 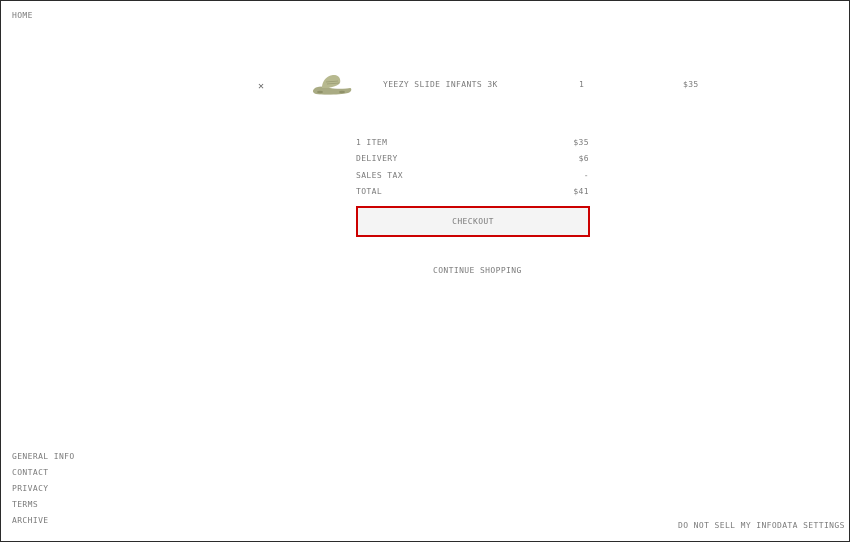 I want to click on product-thumbnail, so click(x=332, y=84).